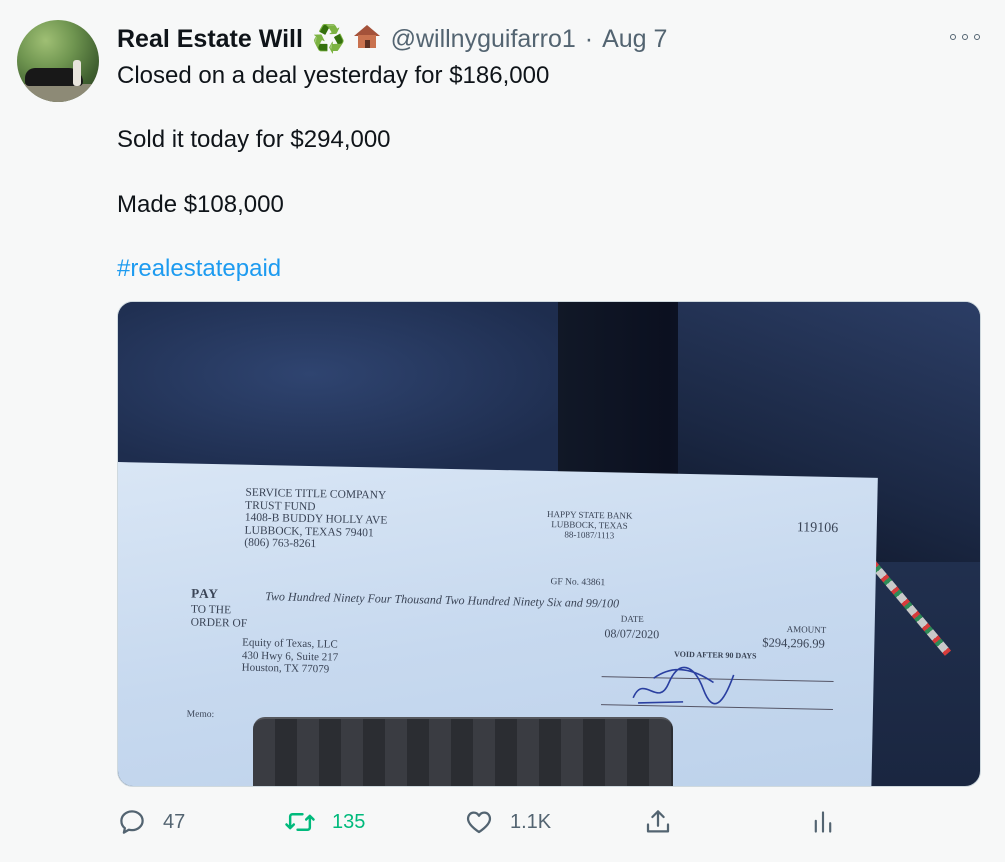 This screenshot has width=1005, height=862. I want to click on share-icon, so click(658, 821).